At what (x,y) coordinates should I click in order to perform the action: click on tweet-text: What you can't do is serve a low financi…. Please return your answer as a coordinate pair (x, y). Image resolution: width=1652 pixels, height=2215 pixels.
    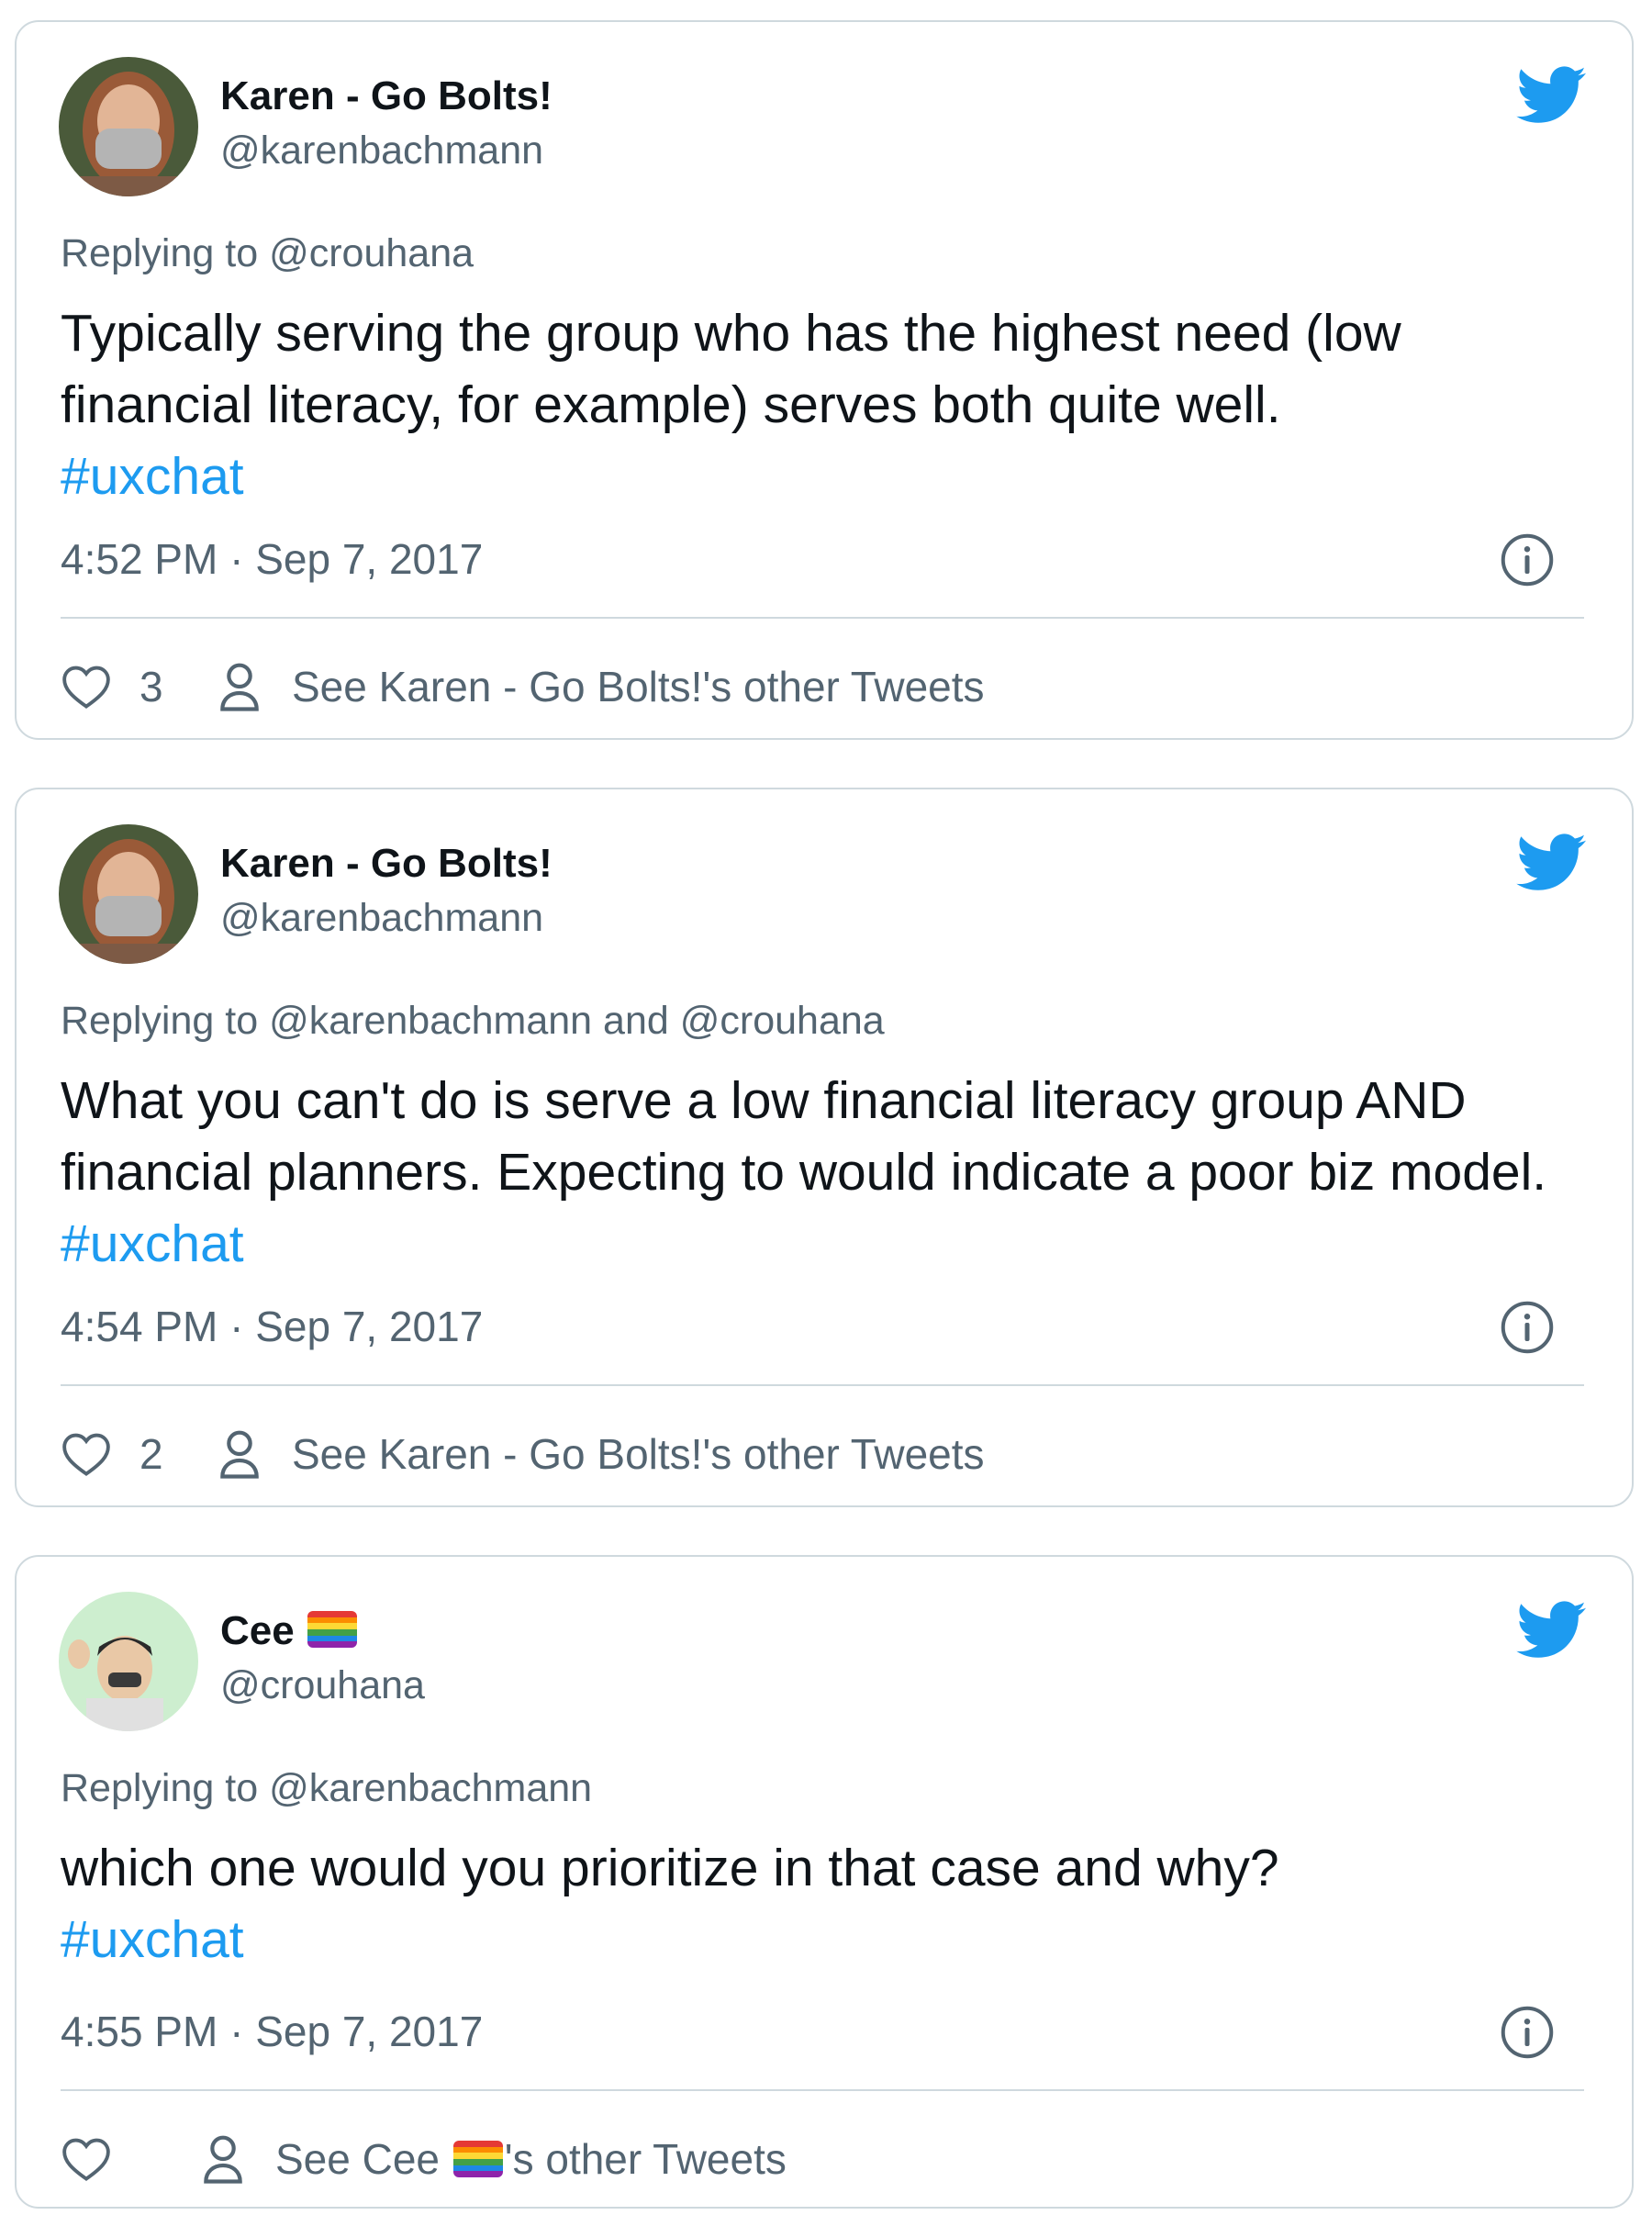
    Looking at the image, I should click on (831, 1172).